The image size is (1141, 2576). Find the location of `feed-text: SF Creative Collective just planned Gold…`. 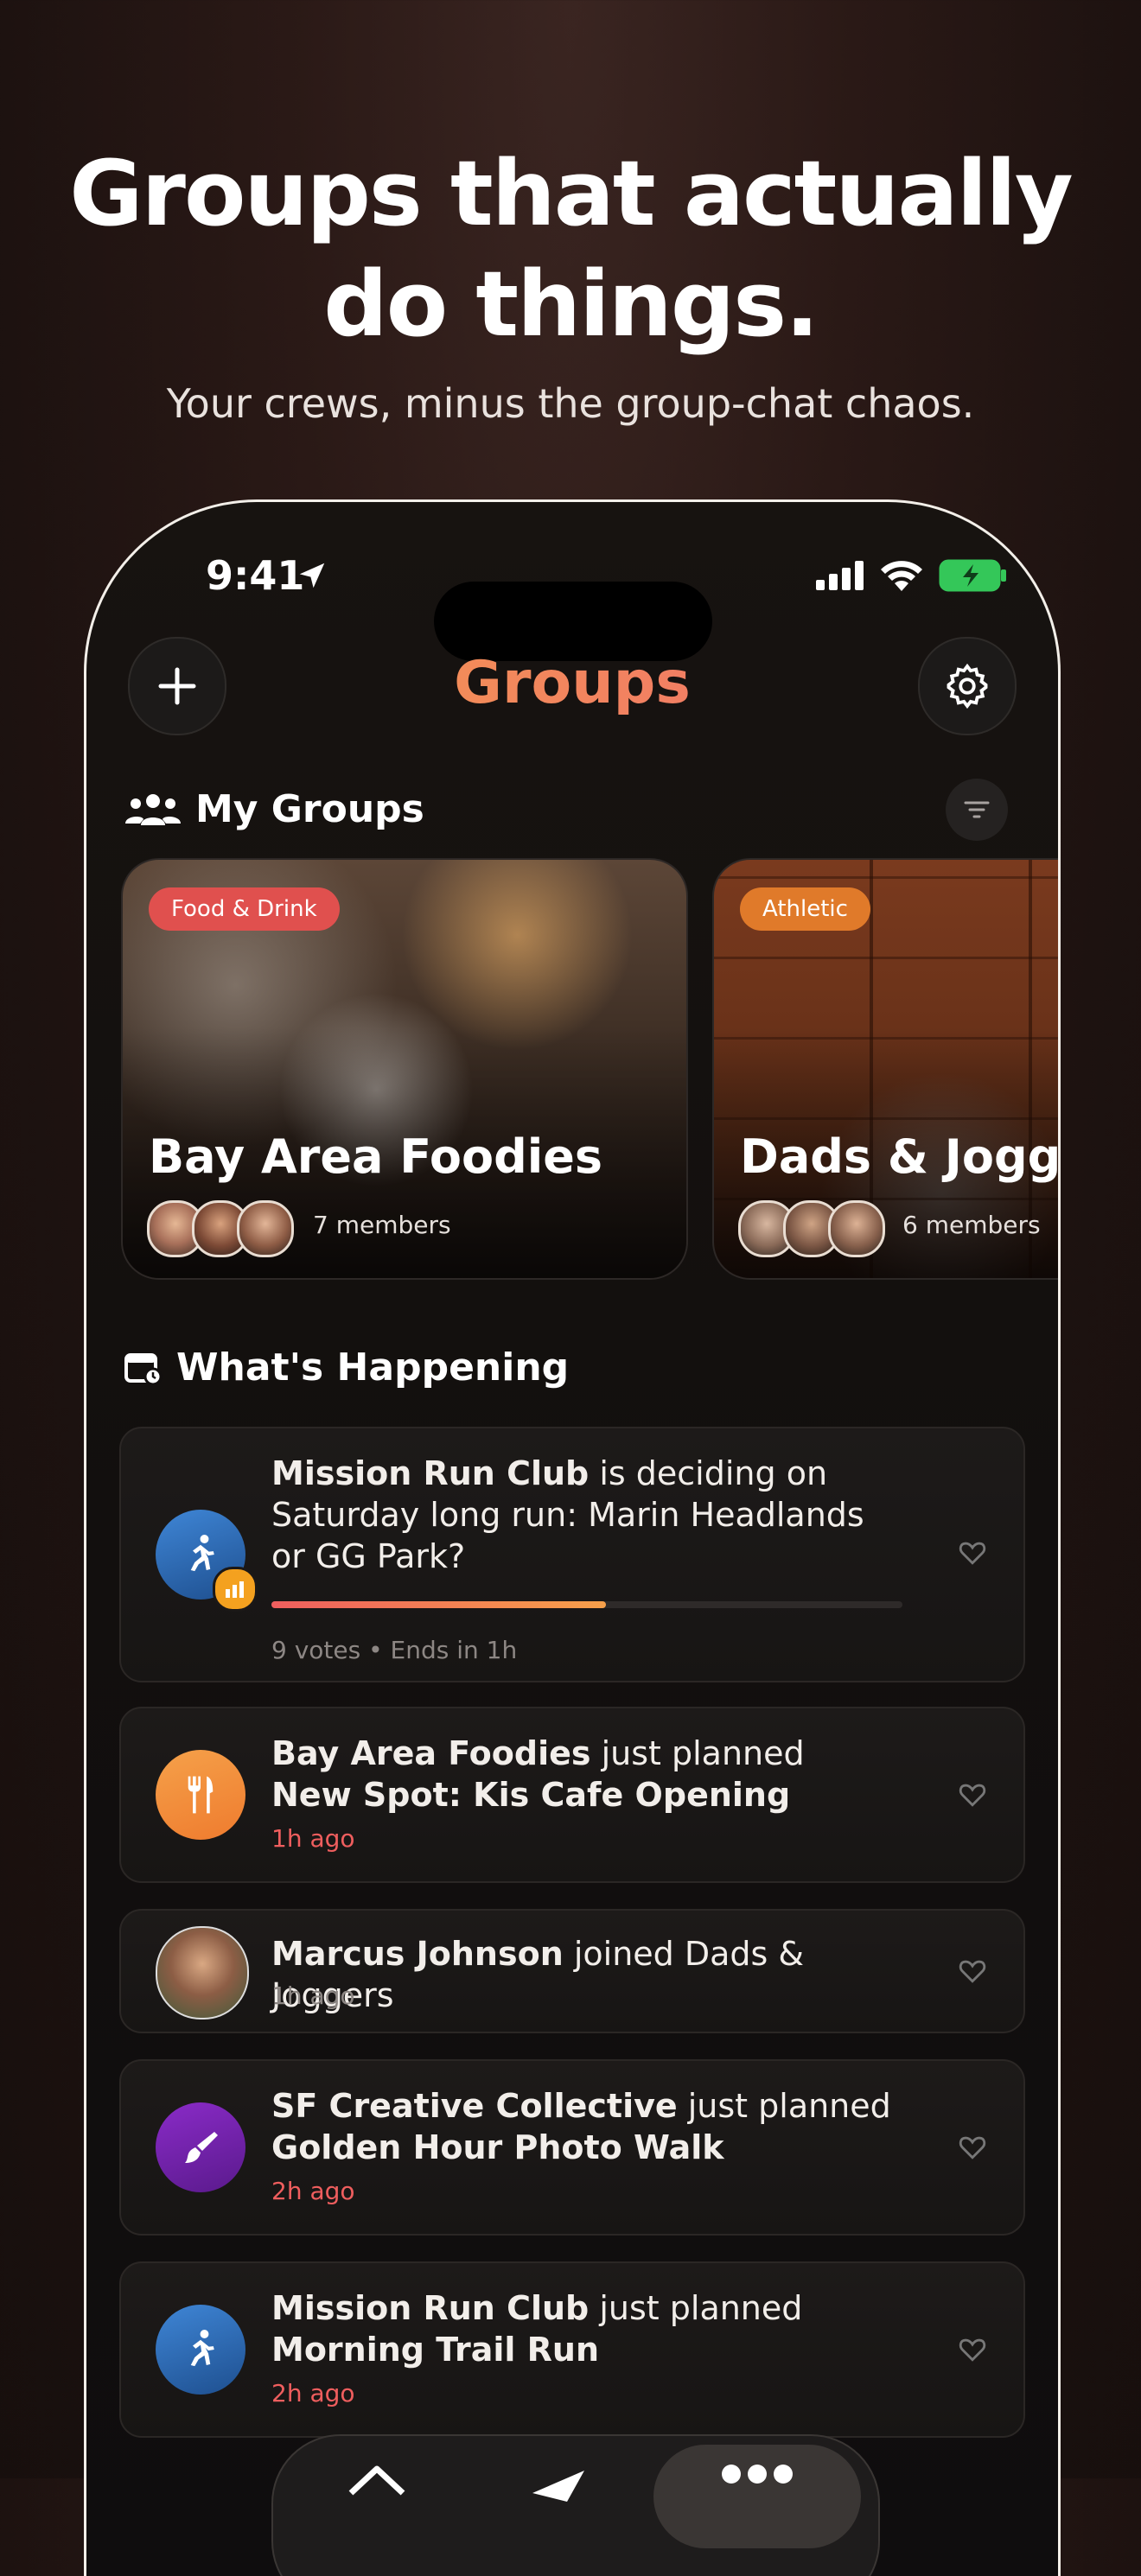

feed-text: SF Creative Collective just planned Gold… is located at coordinates (582, 2127).